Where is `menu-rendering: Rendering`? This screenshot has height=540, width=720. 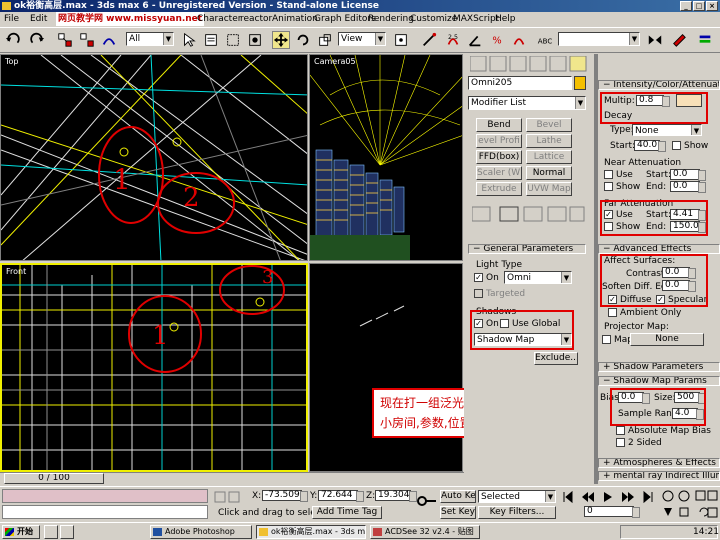 menu-rendering: Rendering is located at coordinates (391, 19).